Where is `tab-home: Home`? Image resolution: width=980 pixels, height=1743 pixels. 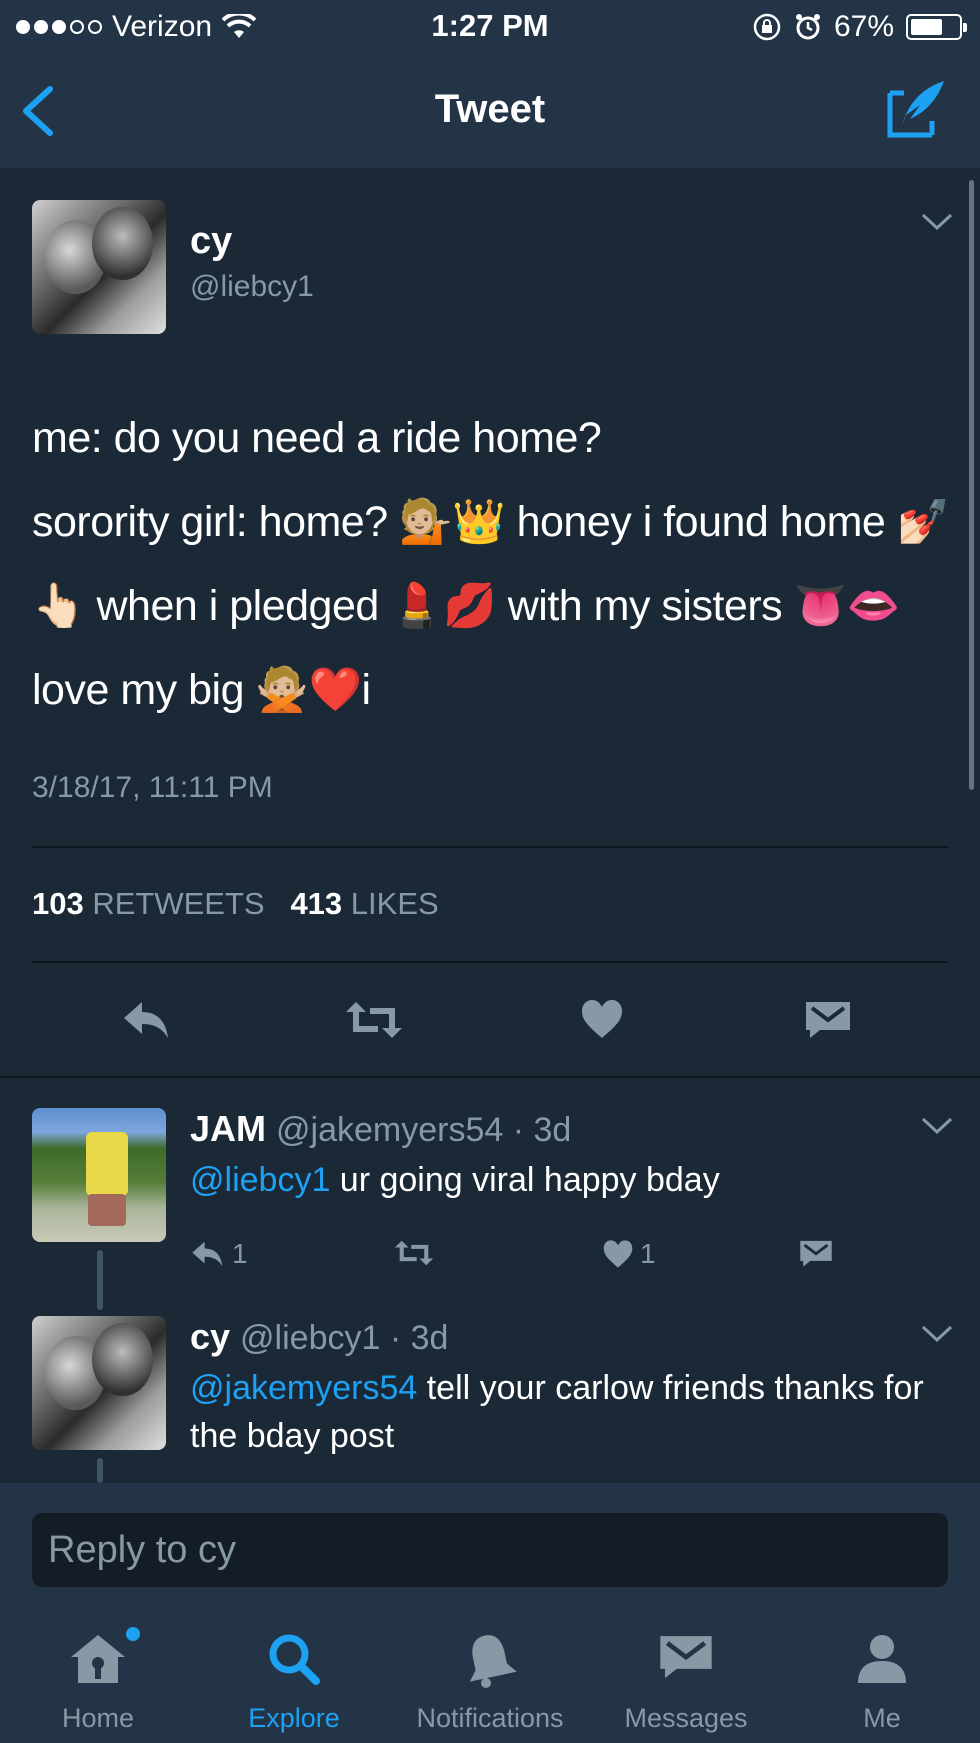 tab-home: Home is located at coordinates (98, 1673).